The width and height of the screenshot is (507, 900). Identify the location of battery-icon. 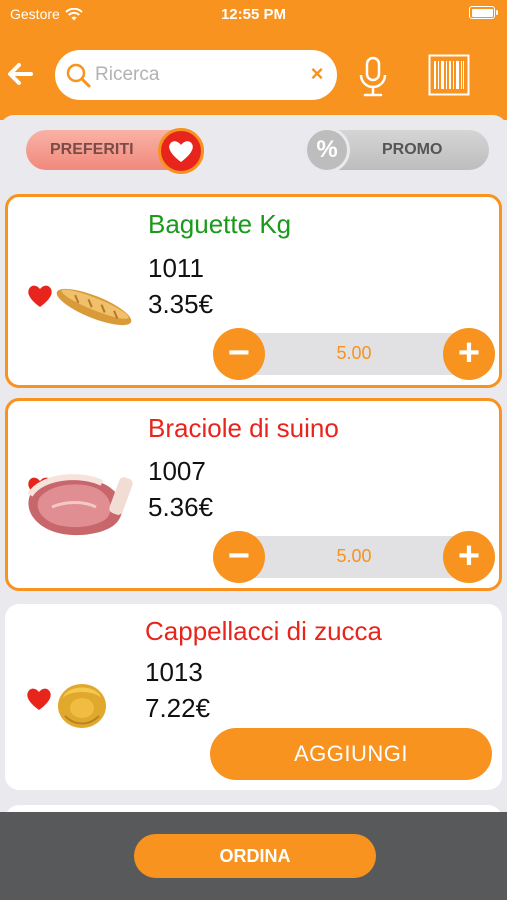
(483, 12).